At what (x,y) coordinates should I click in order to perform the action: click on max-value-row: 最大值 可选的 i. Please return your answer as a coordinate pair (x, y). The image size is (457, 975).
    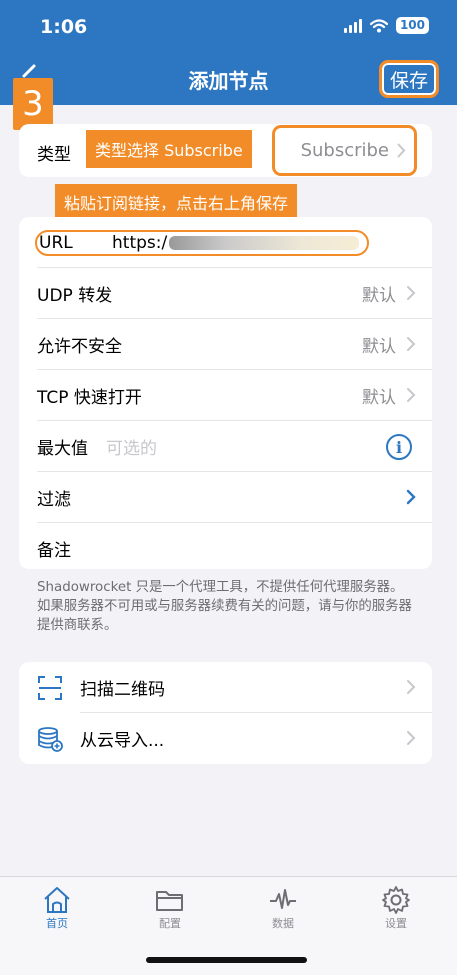
    Looking at the image, I should click on (225, 446).